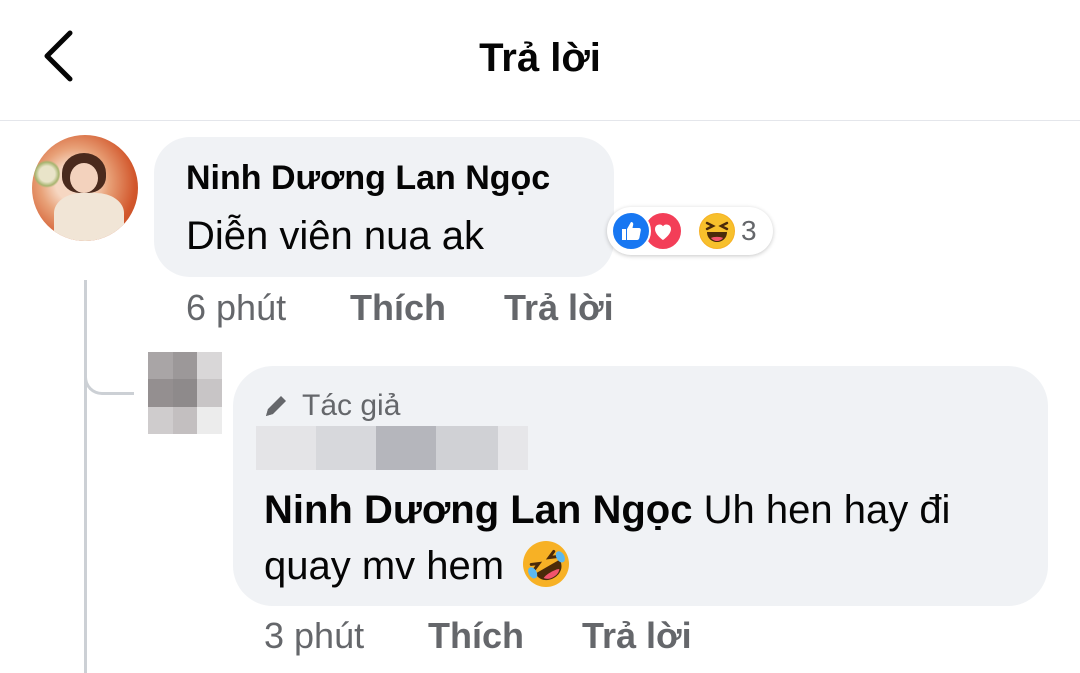  Describe the element at coordinates (85, 476) in the screenshot. I see `thread-line` at that location.